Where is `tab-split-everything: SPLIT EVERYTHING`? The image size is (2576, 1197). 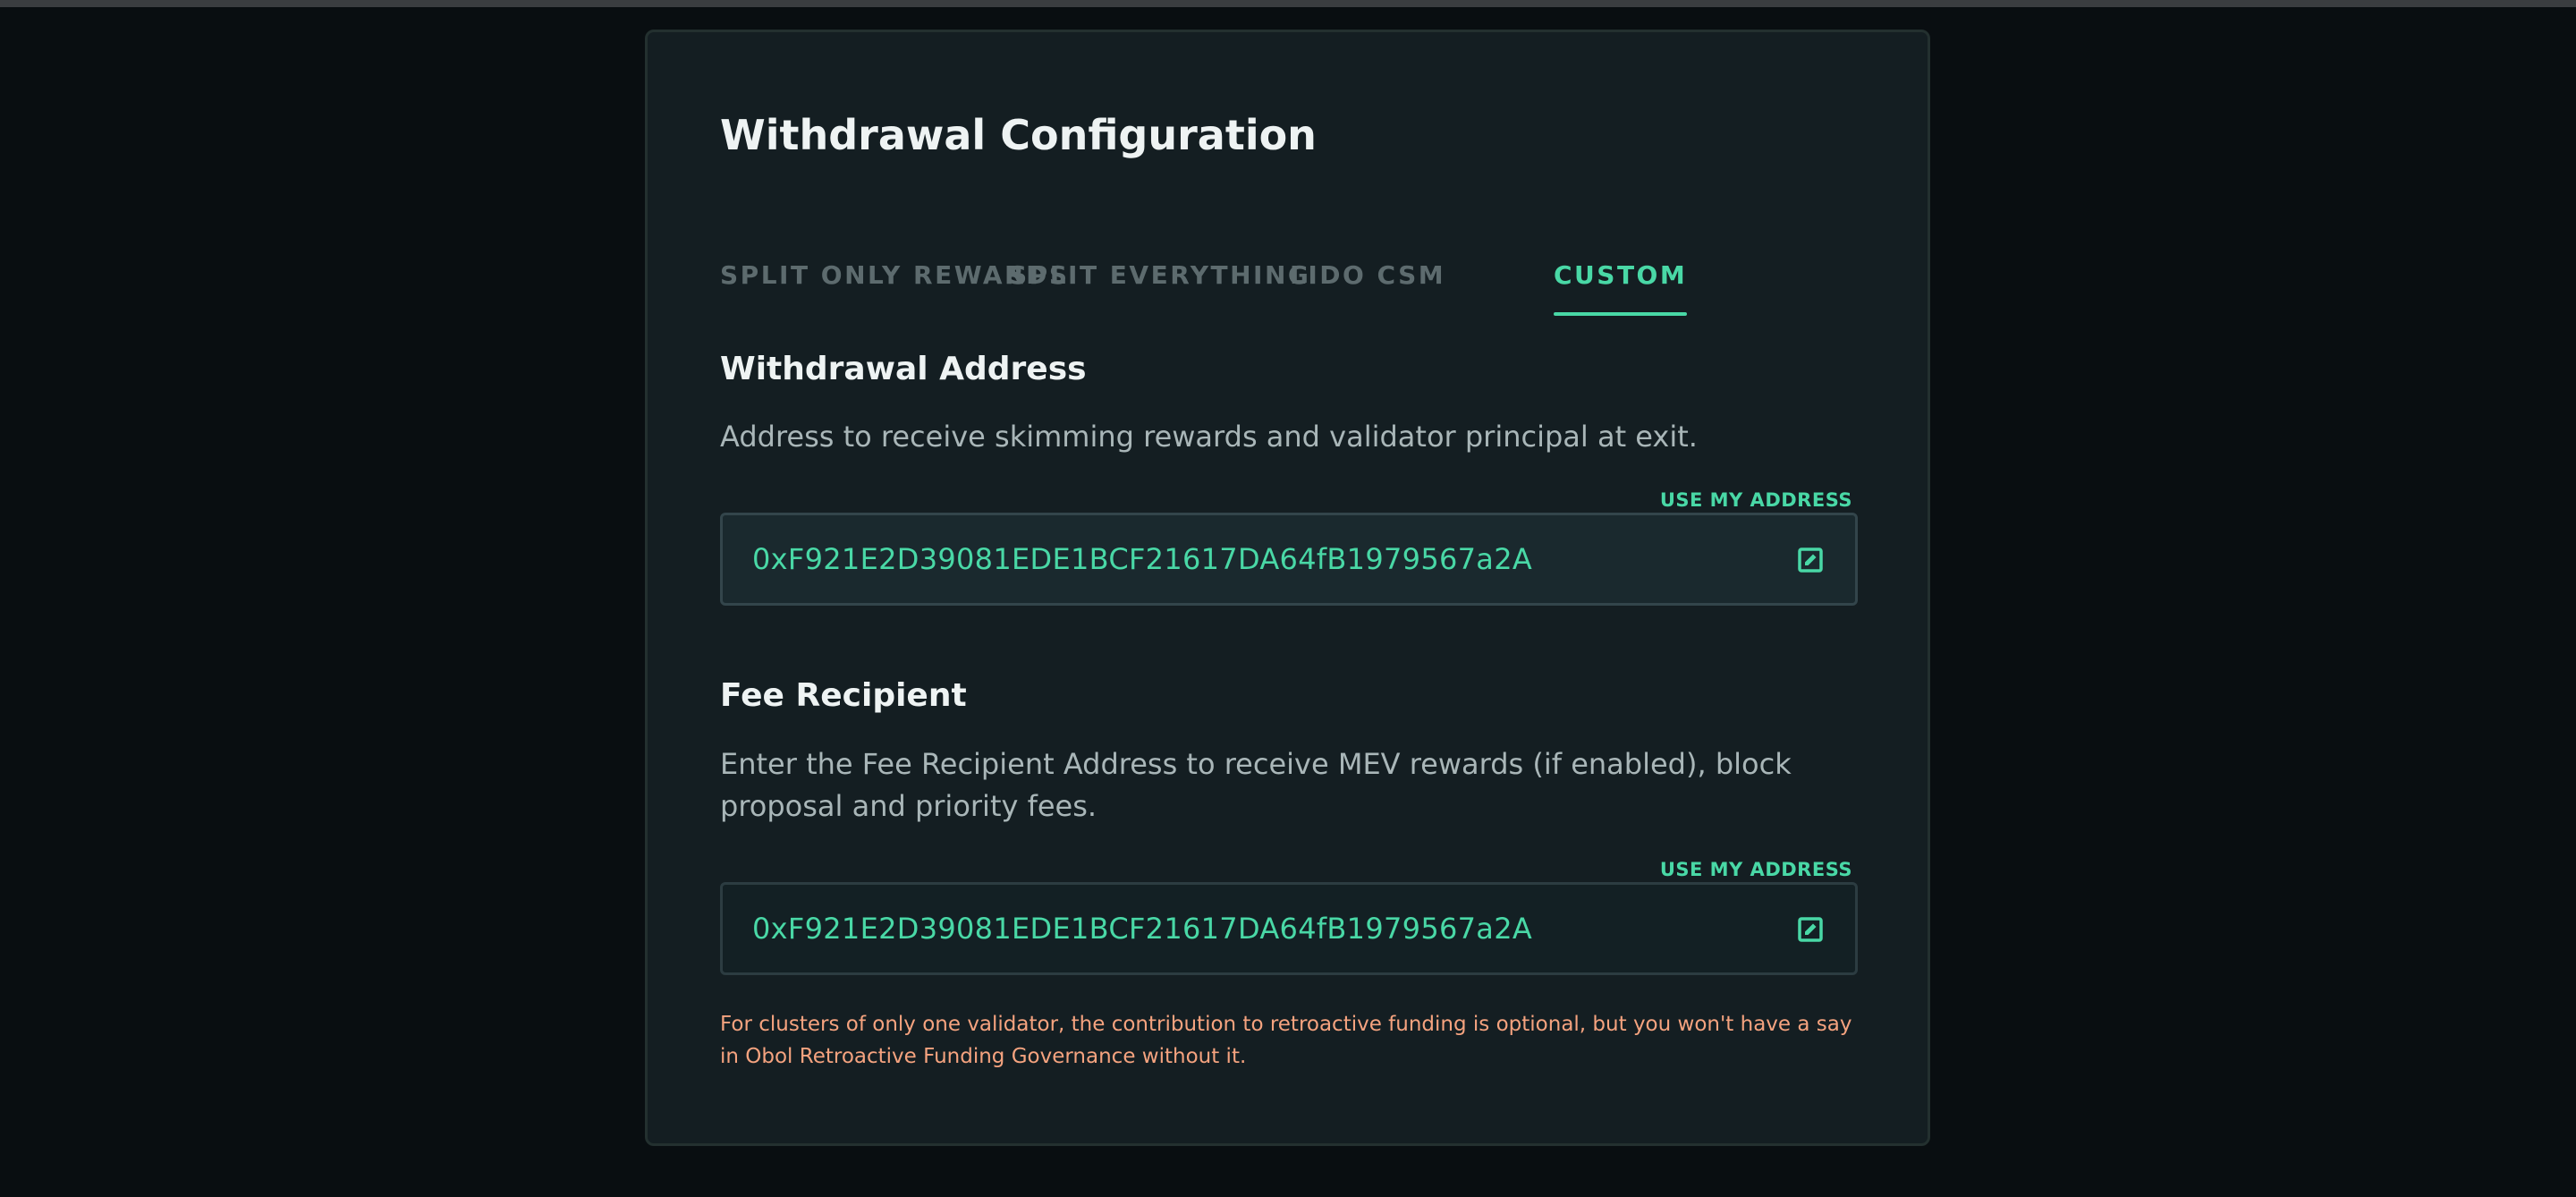 tab-split-everything: SPLIT EVERYTHING is located at coordinates (1159, 288).